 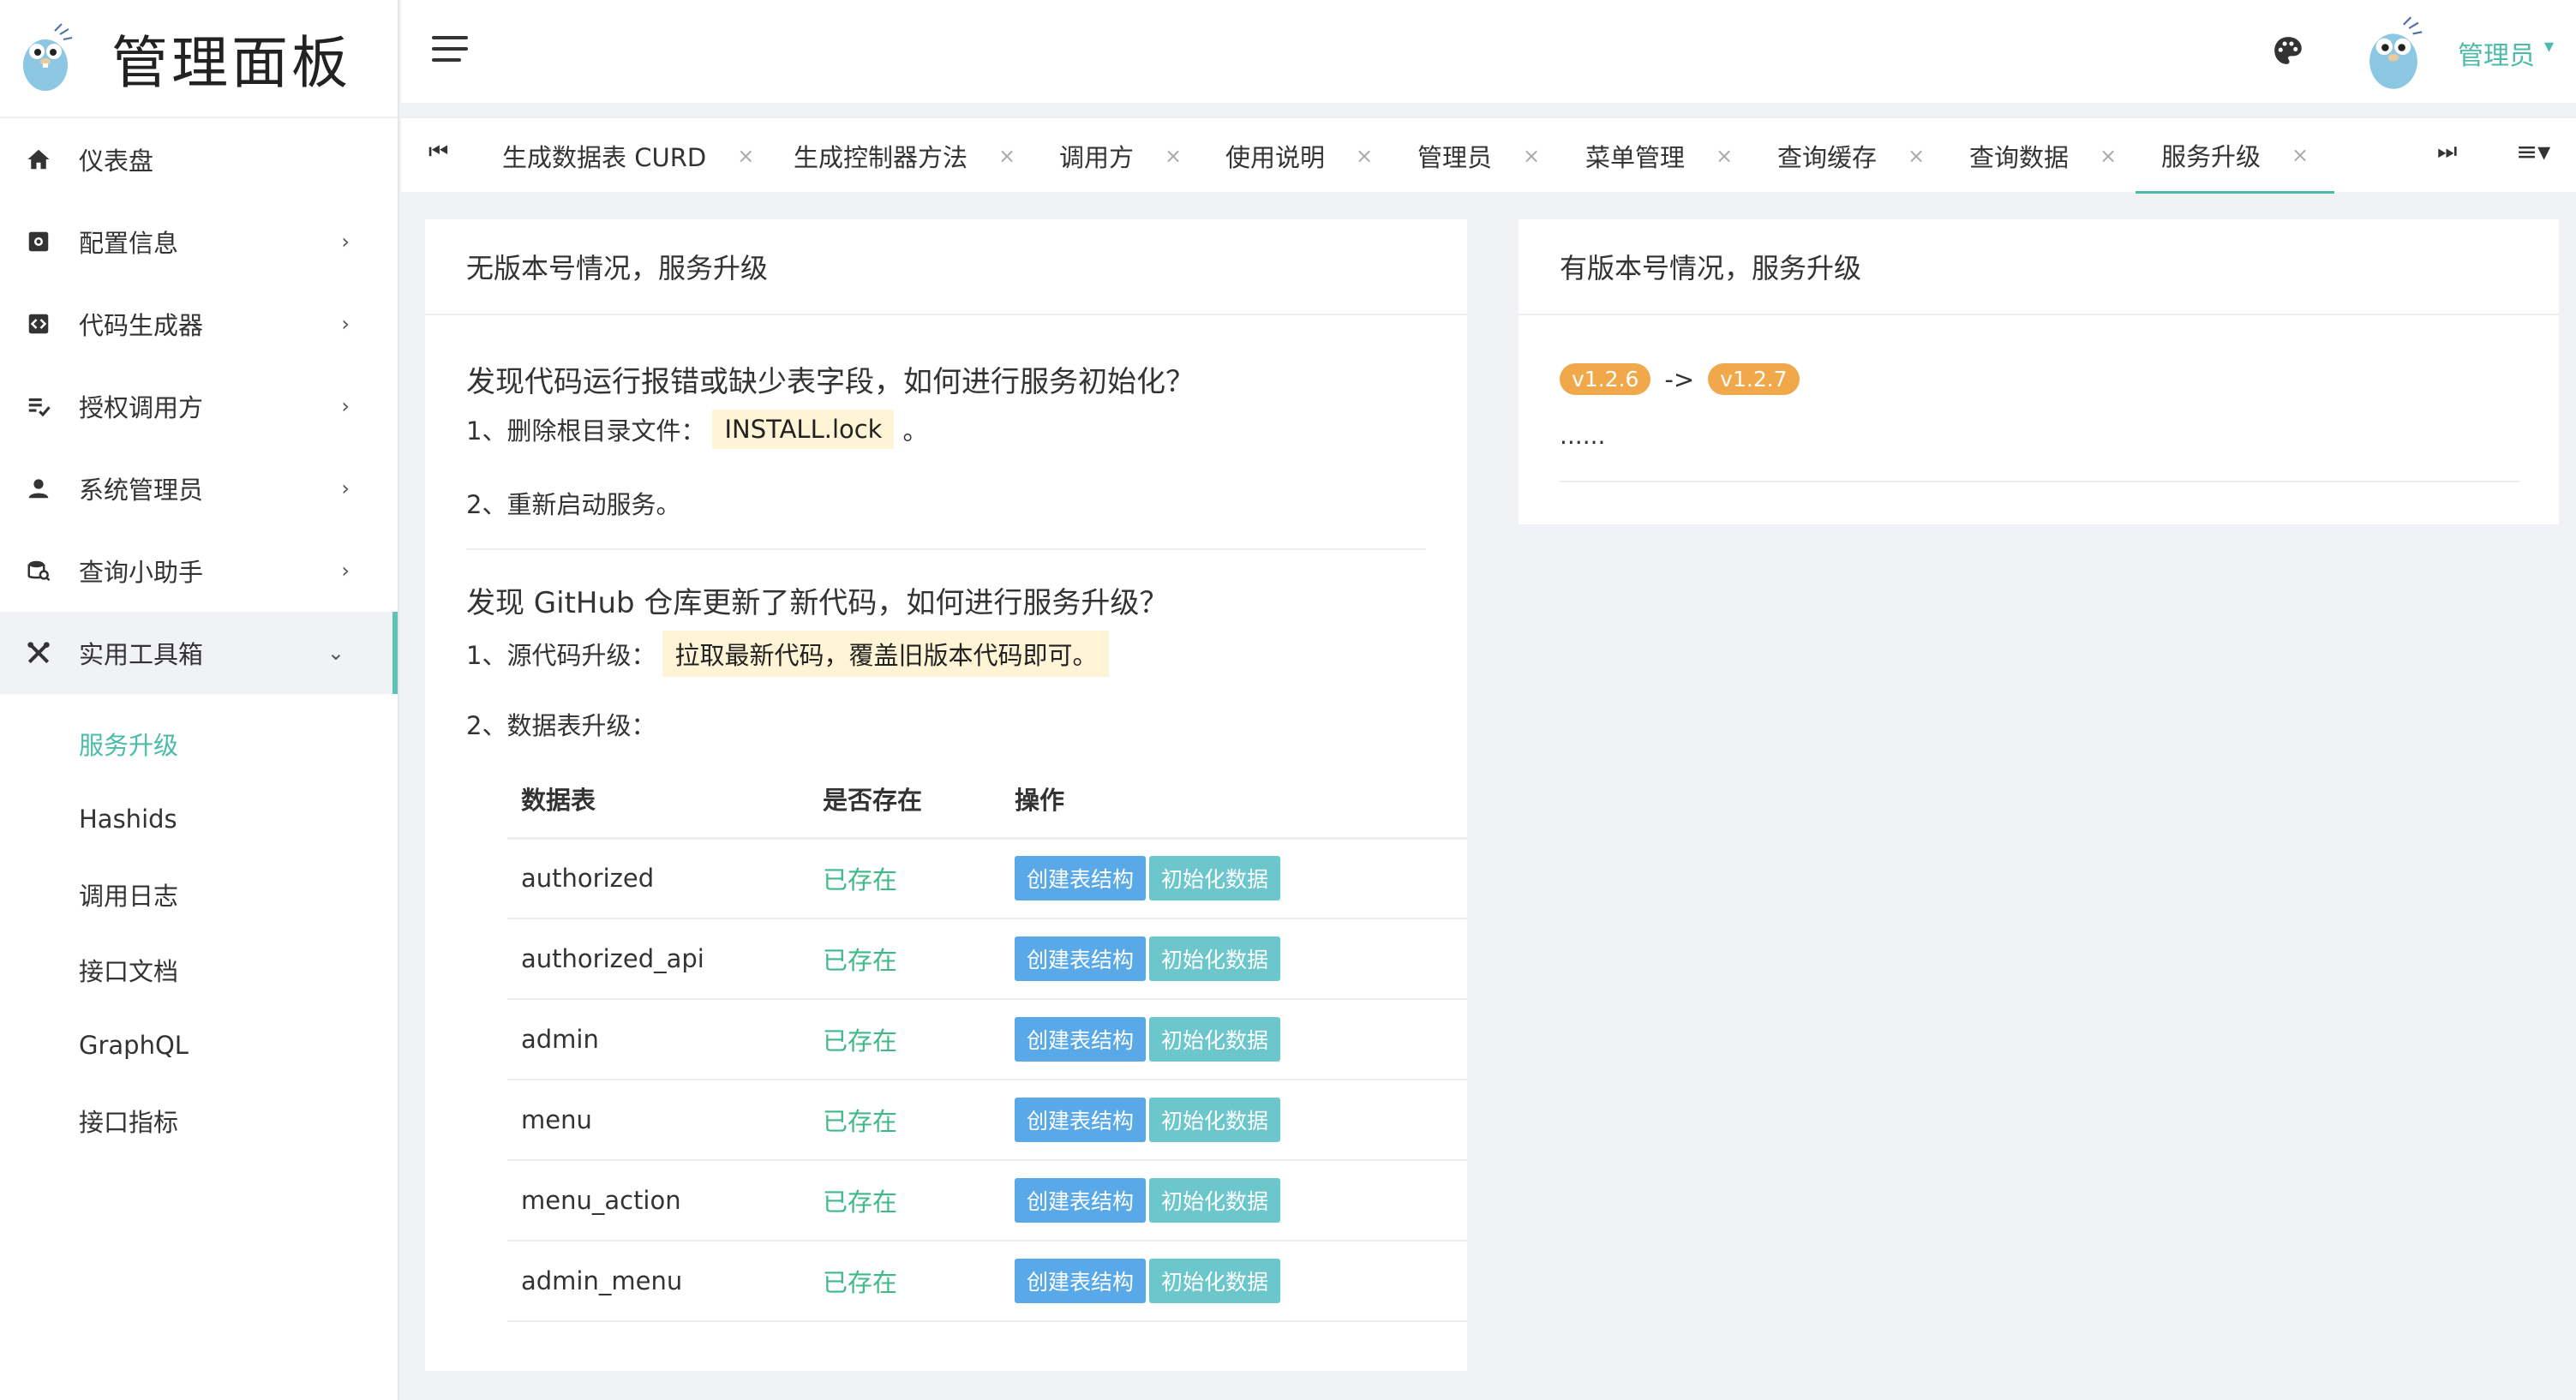 I want to click on tab-curd: 生成数据表 CURD ×, so click(x=628, y=156).